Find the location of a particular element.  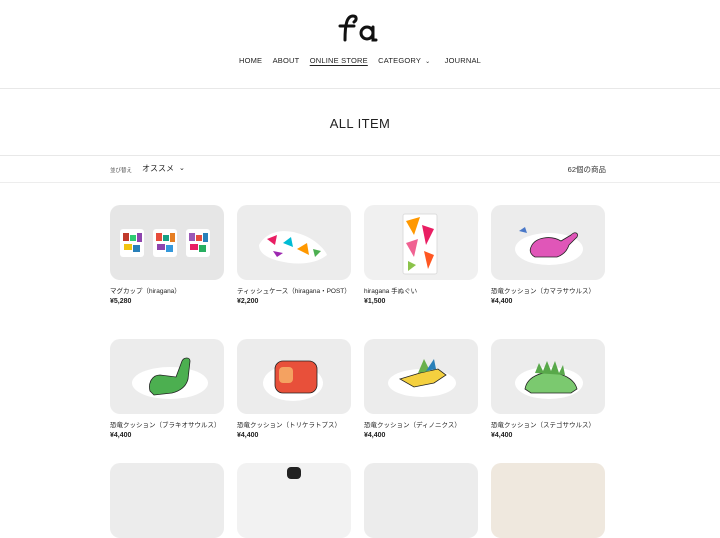

product-name: 恐竜クッション（トリケラトプス） is located at coordinates (294, 425).